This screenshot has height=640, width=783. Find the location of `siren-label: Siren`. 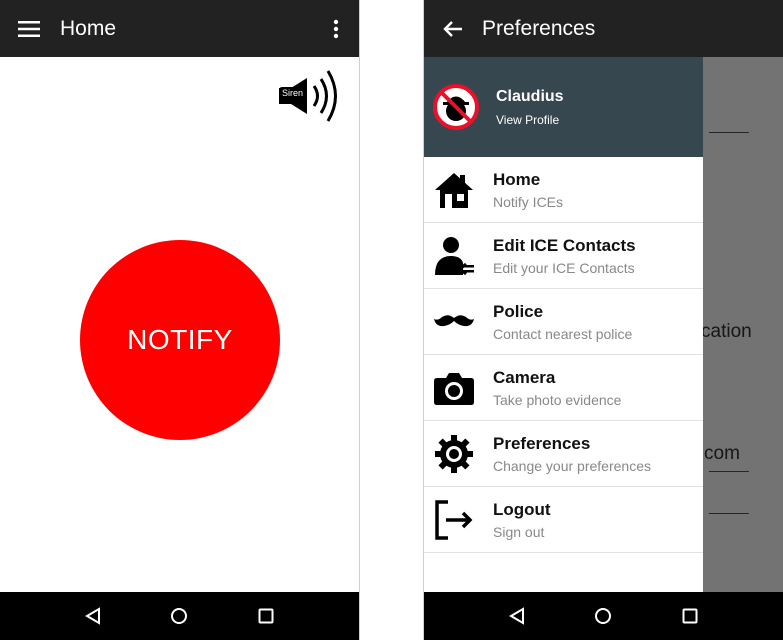

siren-label: Siren is located at coordinates (293, 93).